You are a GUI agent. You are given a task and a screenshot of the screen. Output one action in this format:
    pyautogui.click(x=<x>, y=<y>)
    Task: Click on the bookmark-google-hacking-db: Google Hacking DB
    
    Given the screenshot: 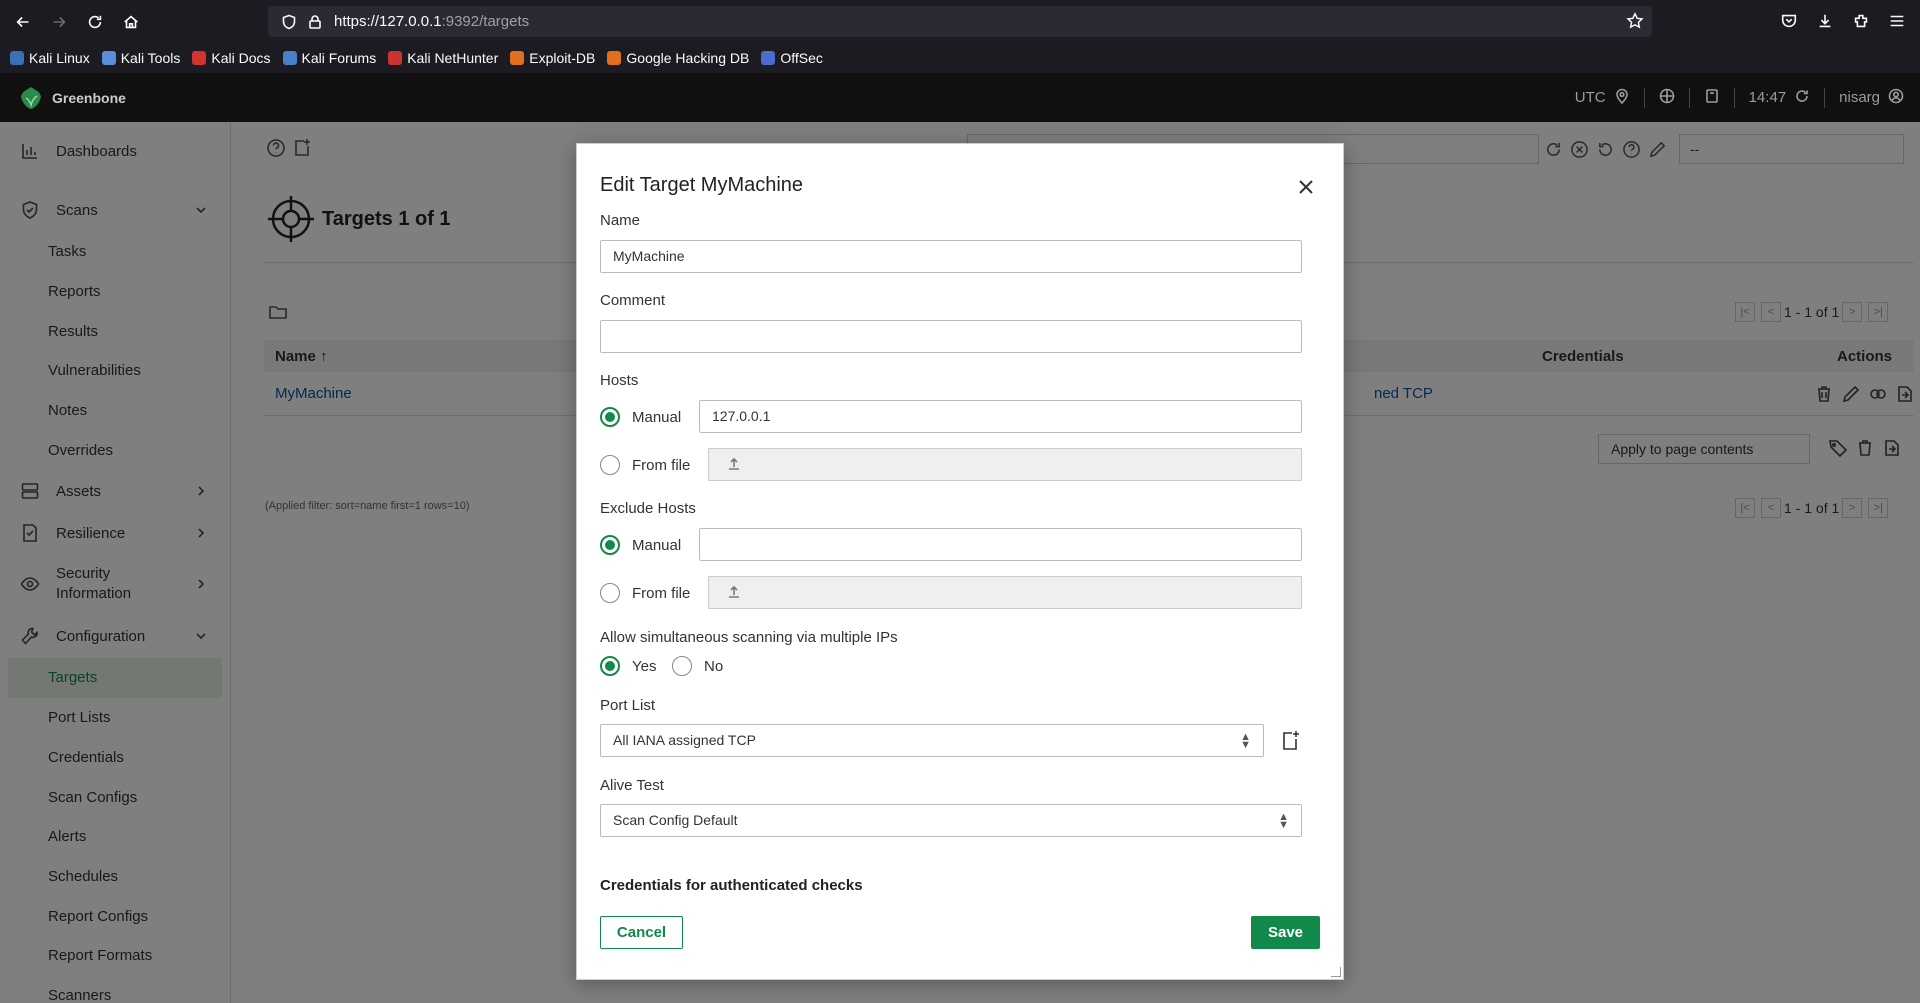 What is the action you would take?
    pyautogui.click(x=678, y=58)
    